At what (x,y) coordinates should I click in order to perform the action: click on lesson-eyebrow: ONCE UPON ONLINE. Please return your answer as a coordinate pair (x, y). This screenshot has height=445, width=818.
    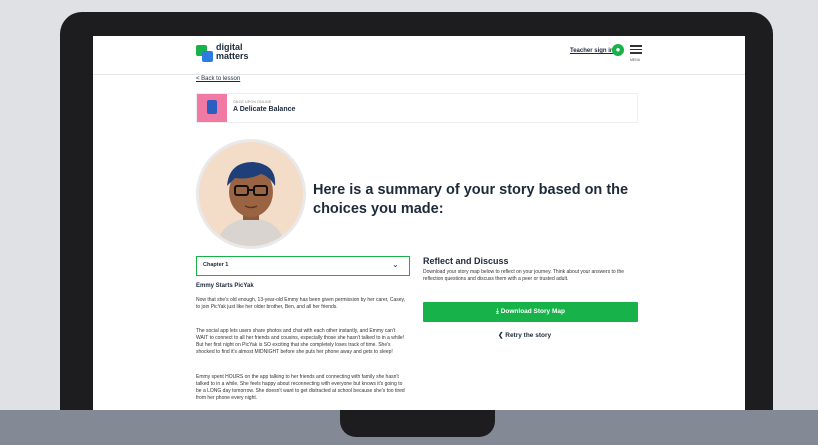
    Looking at the image, I should click on (252, 102).